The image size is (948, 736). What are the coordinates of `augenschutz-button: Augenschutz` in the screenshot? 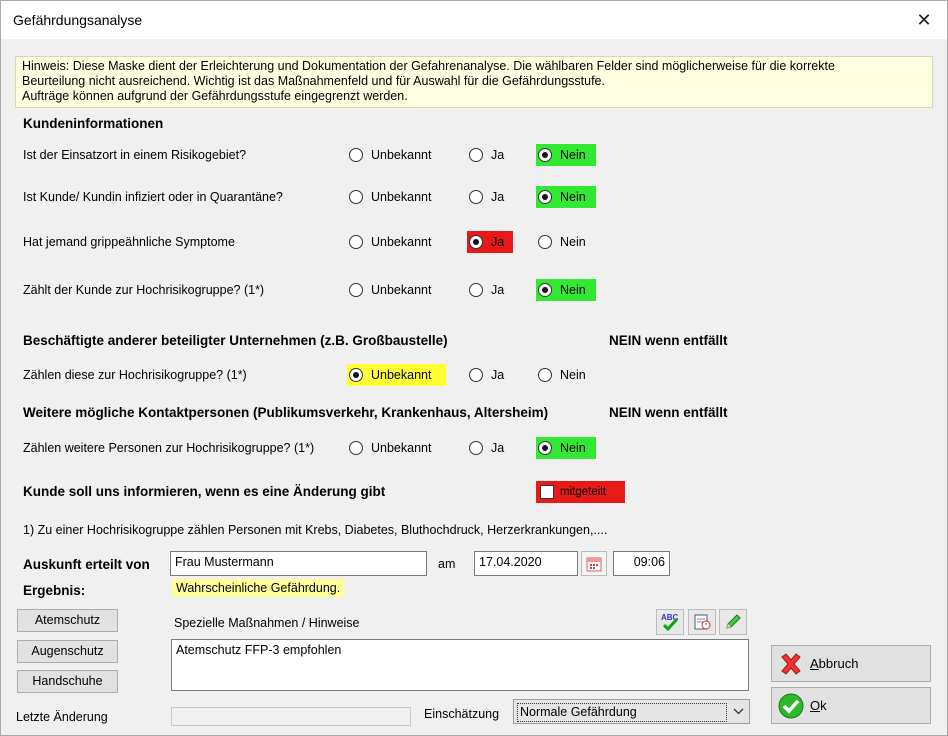 It's located at (67, 651).